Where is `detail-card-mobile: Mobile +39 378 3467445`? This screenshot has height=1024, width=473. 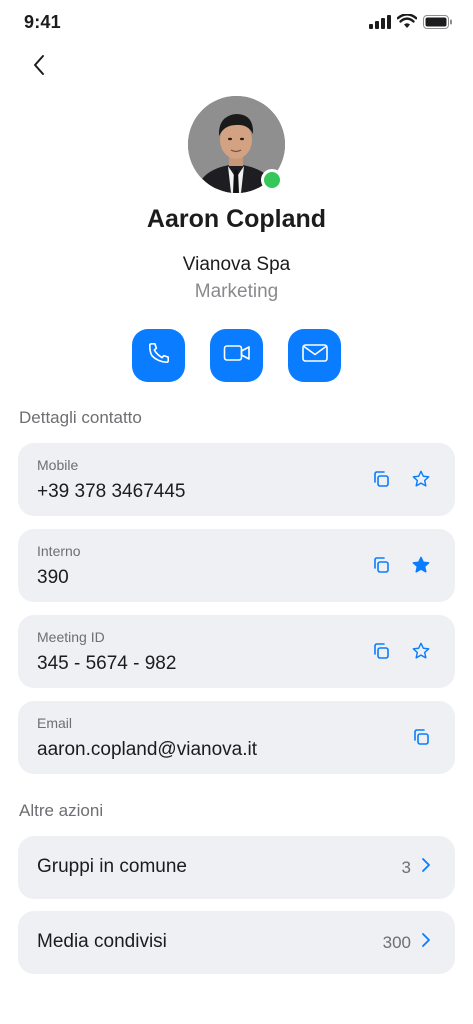 detail-card-mobile: Mobile +39 378 3467445 is located at coordinates (236, 479).